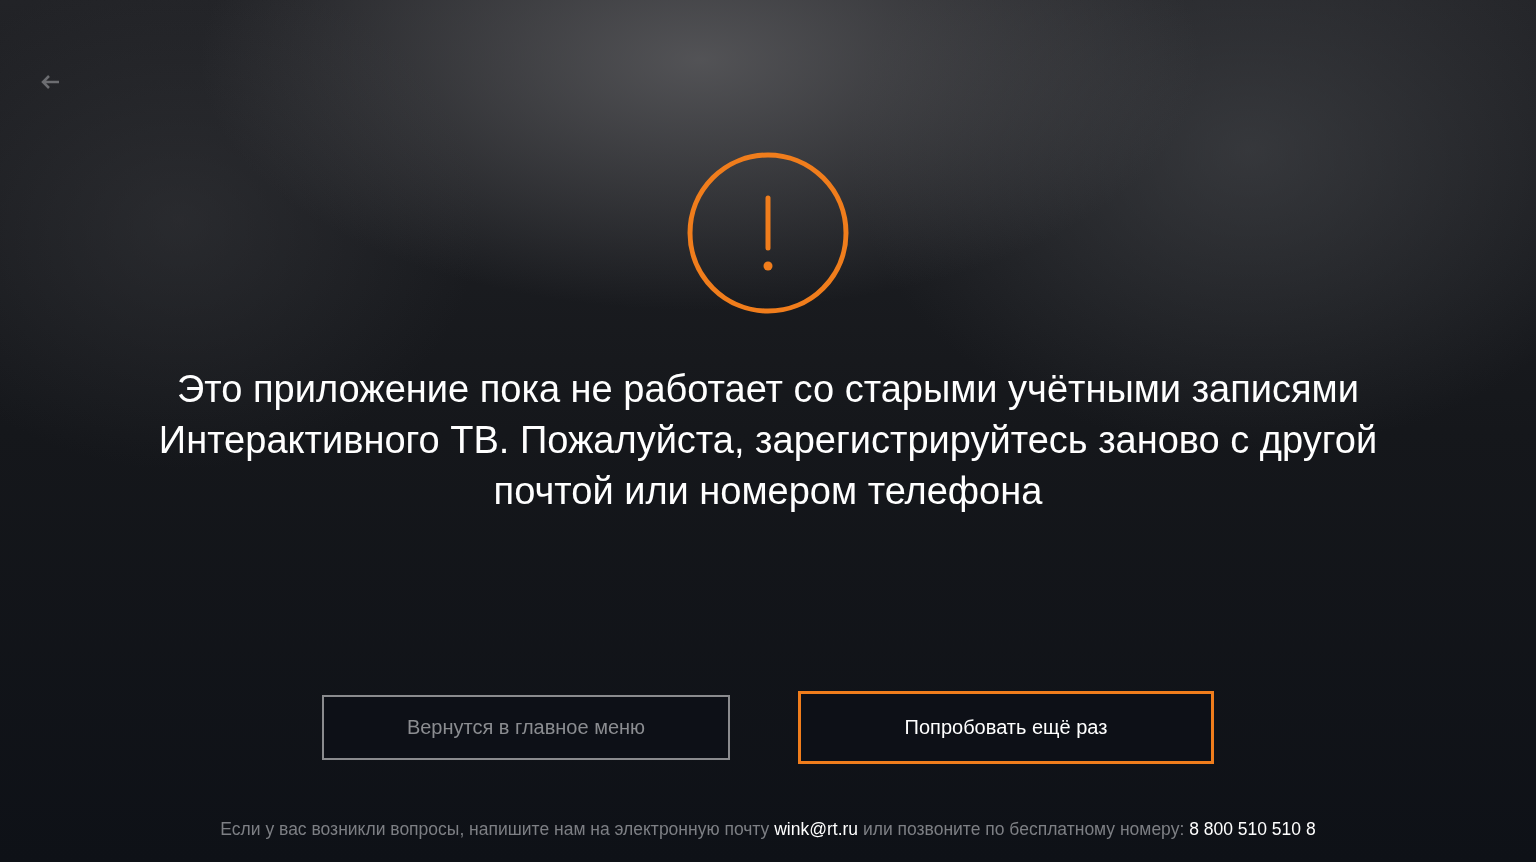  What do you see at coordinates (1006, 727) in the screenshot?
I see `action-button: Попробовать ещё раз` at bounding box center [1006, 727].